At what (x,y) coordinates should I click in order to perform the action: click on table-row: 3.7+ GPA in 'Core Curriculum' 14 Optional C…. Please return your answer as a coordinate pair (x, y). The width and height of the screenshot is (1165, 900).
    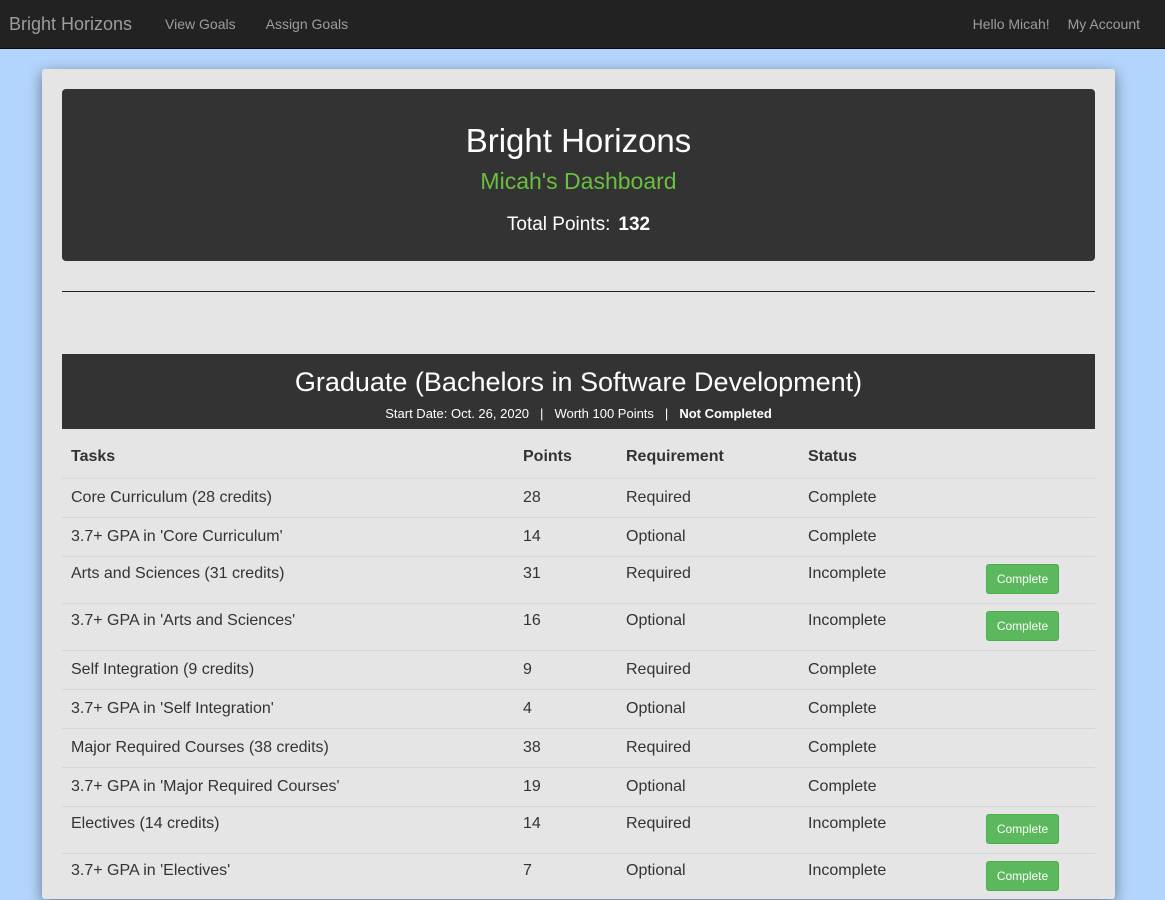
    Looking at the image, I should click on (578, 536).